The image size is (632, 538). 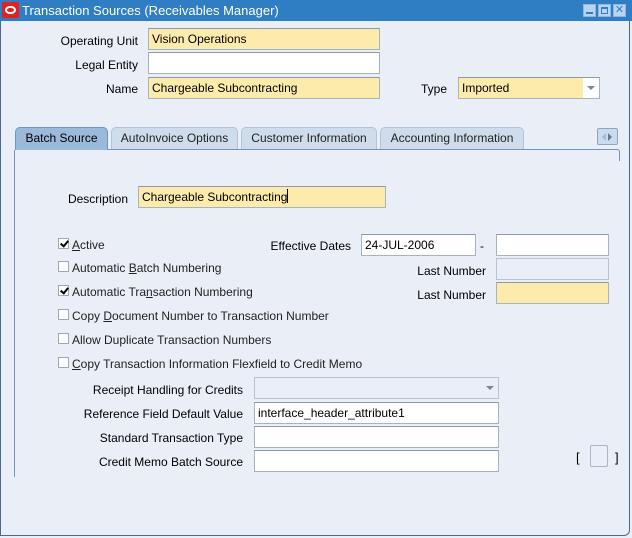 I want to click on scroll-right-icon, so click(x=610, y=137).